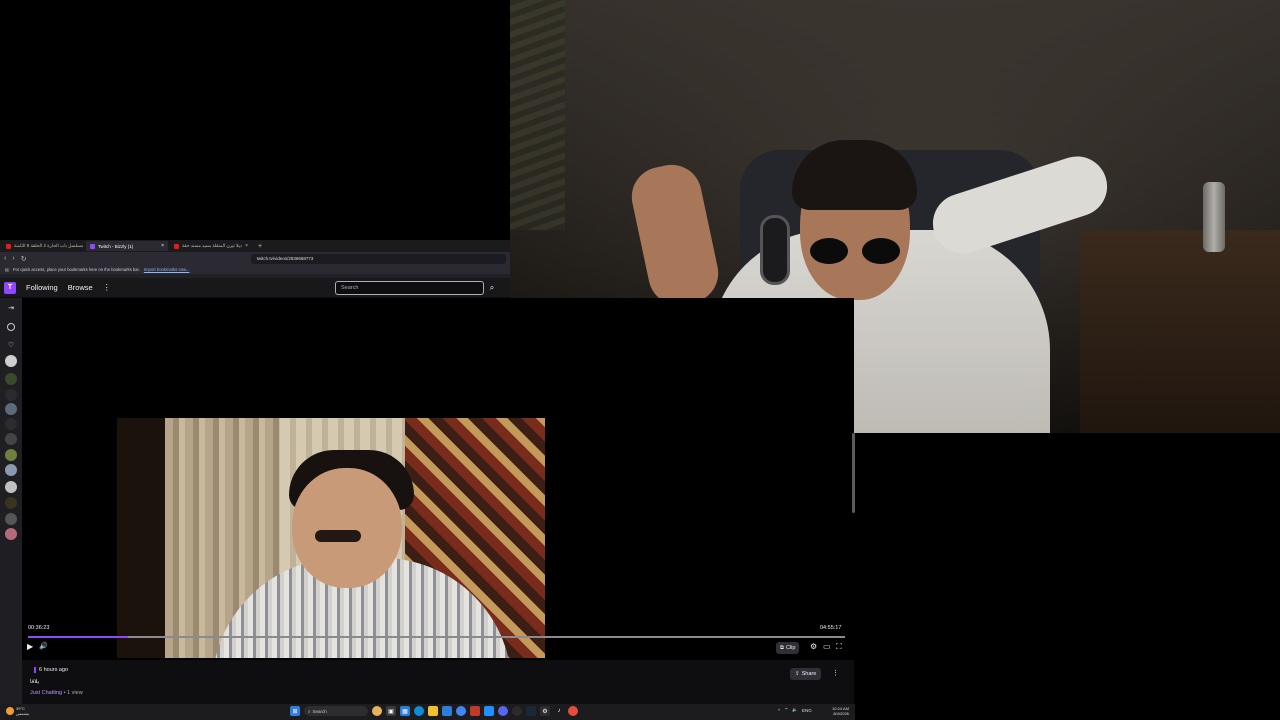  What do you see at coordinates (419, 711) in the screenshot?
I see `edge-icon` at bounding box center [419, 711].